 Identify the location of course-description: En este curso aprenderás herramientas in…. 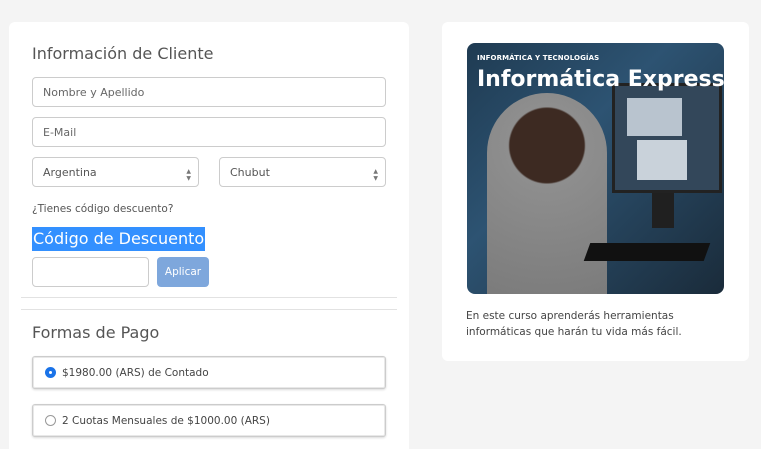
(574, 324).